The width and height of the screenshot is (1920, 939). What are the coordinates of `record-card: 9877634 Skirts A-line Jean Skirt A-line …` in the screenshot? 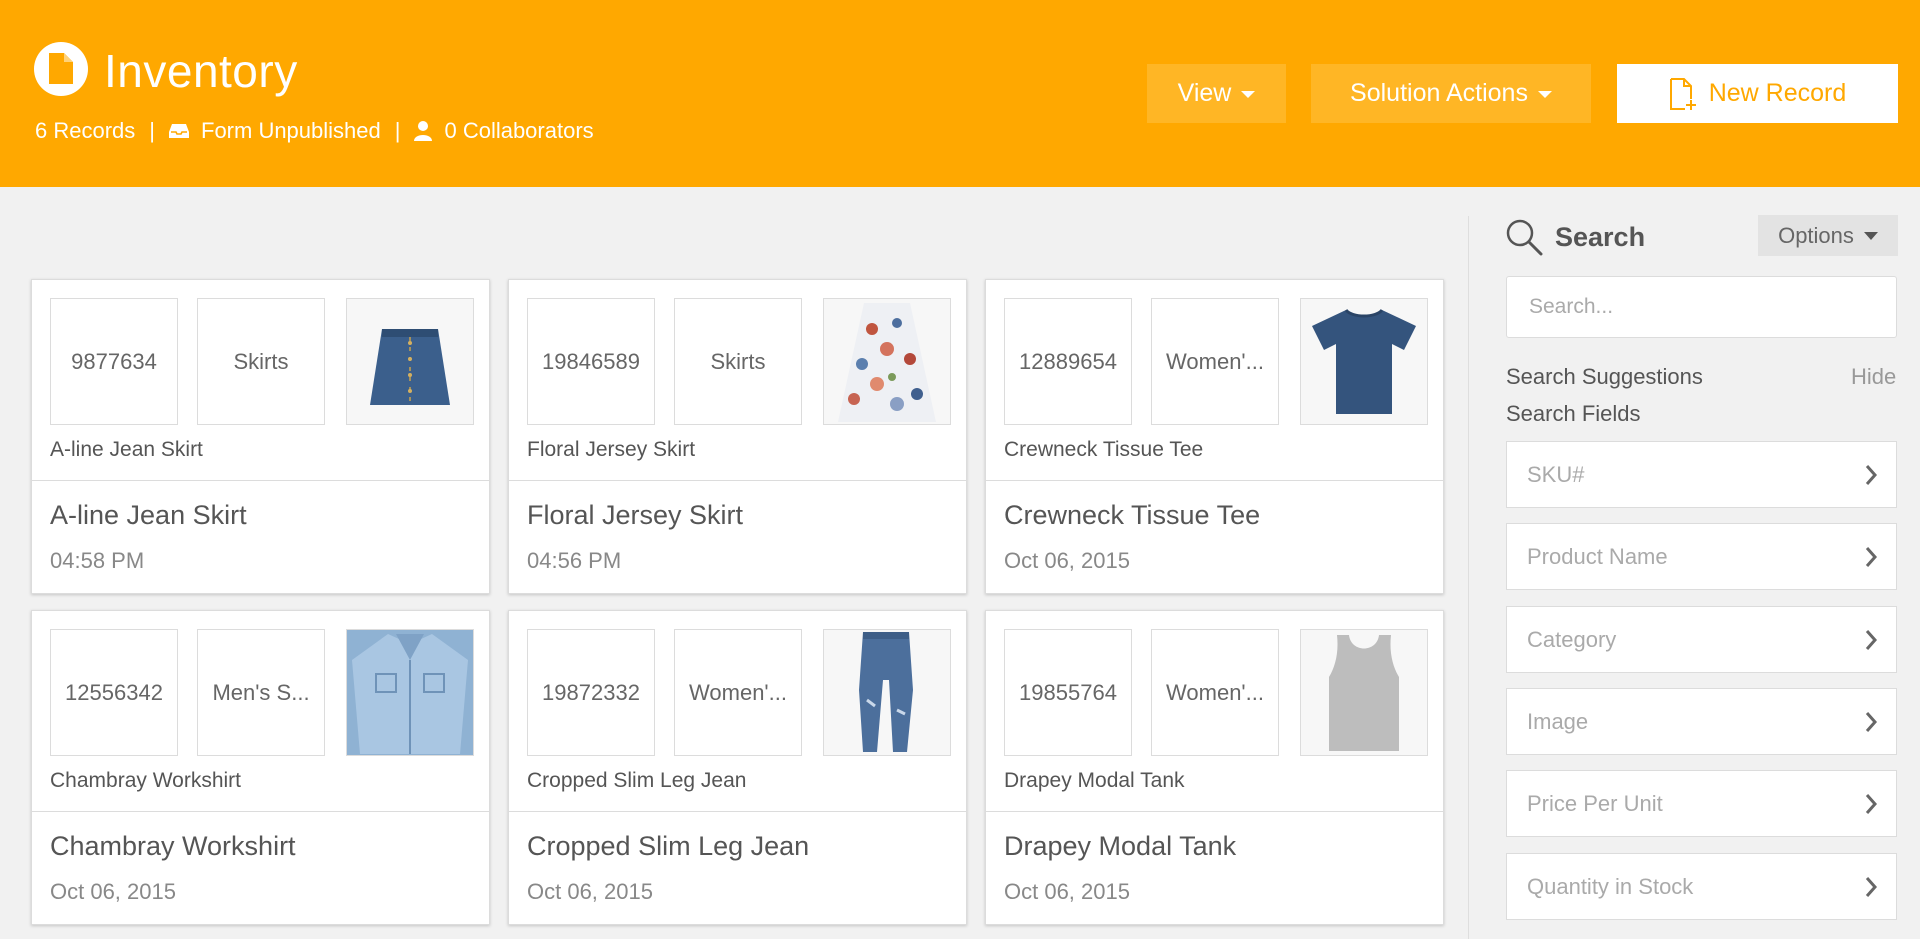 It's located at (260, 436).